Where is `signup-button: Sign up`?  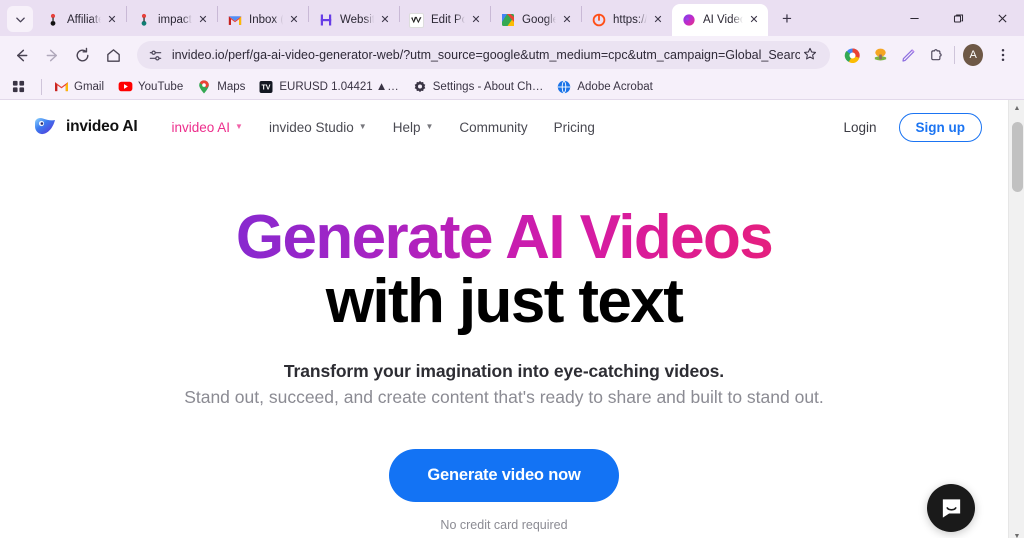
signup-button: Sign up is located at coordinates (940, 127).